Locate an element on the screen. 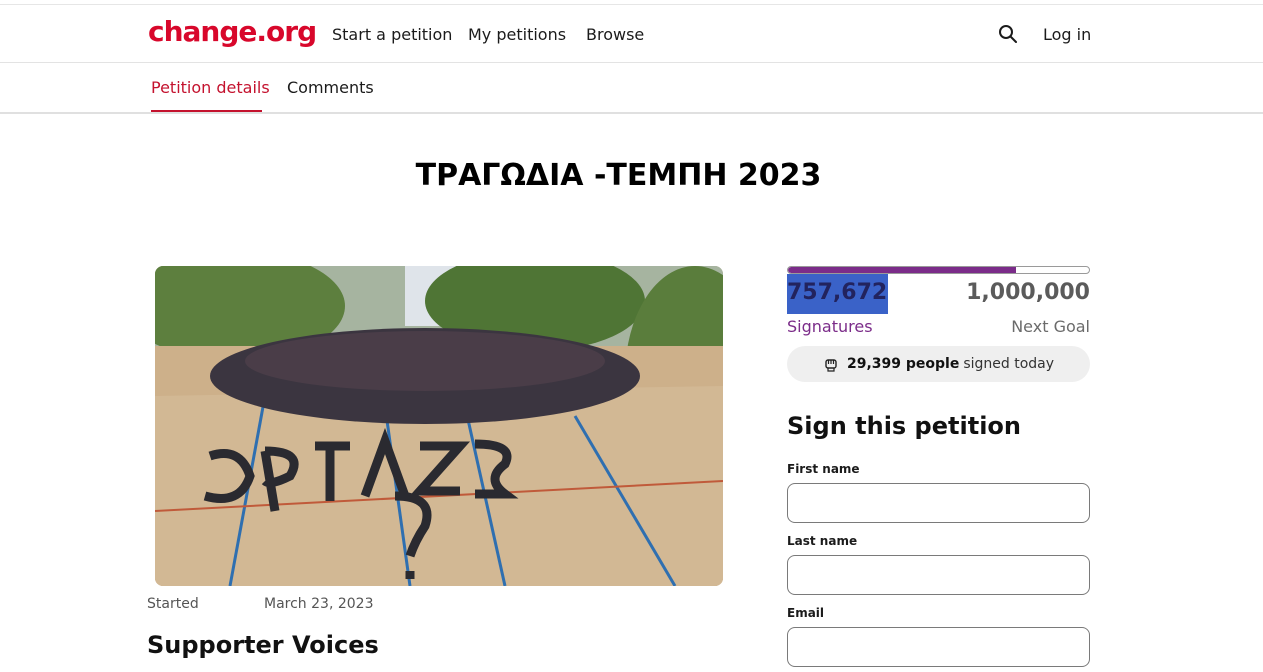  supporter-voices-heading: Supporter Voices is located at coordinates (263, 645).